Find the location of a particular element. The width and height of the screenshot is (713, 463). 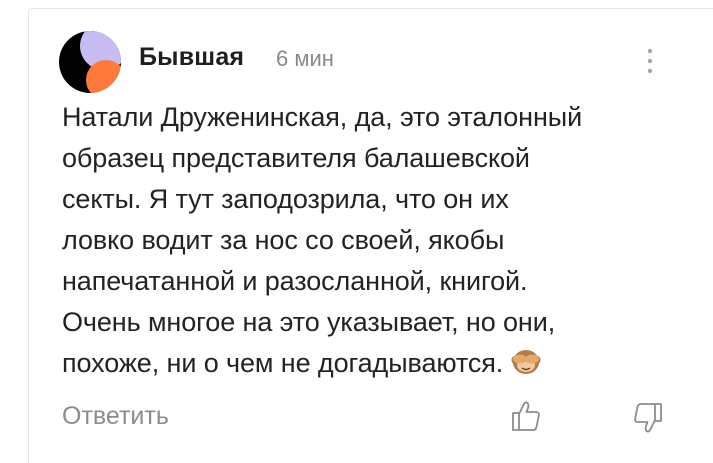

more-options-button is located at coordinates (650, 61).